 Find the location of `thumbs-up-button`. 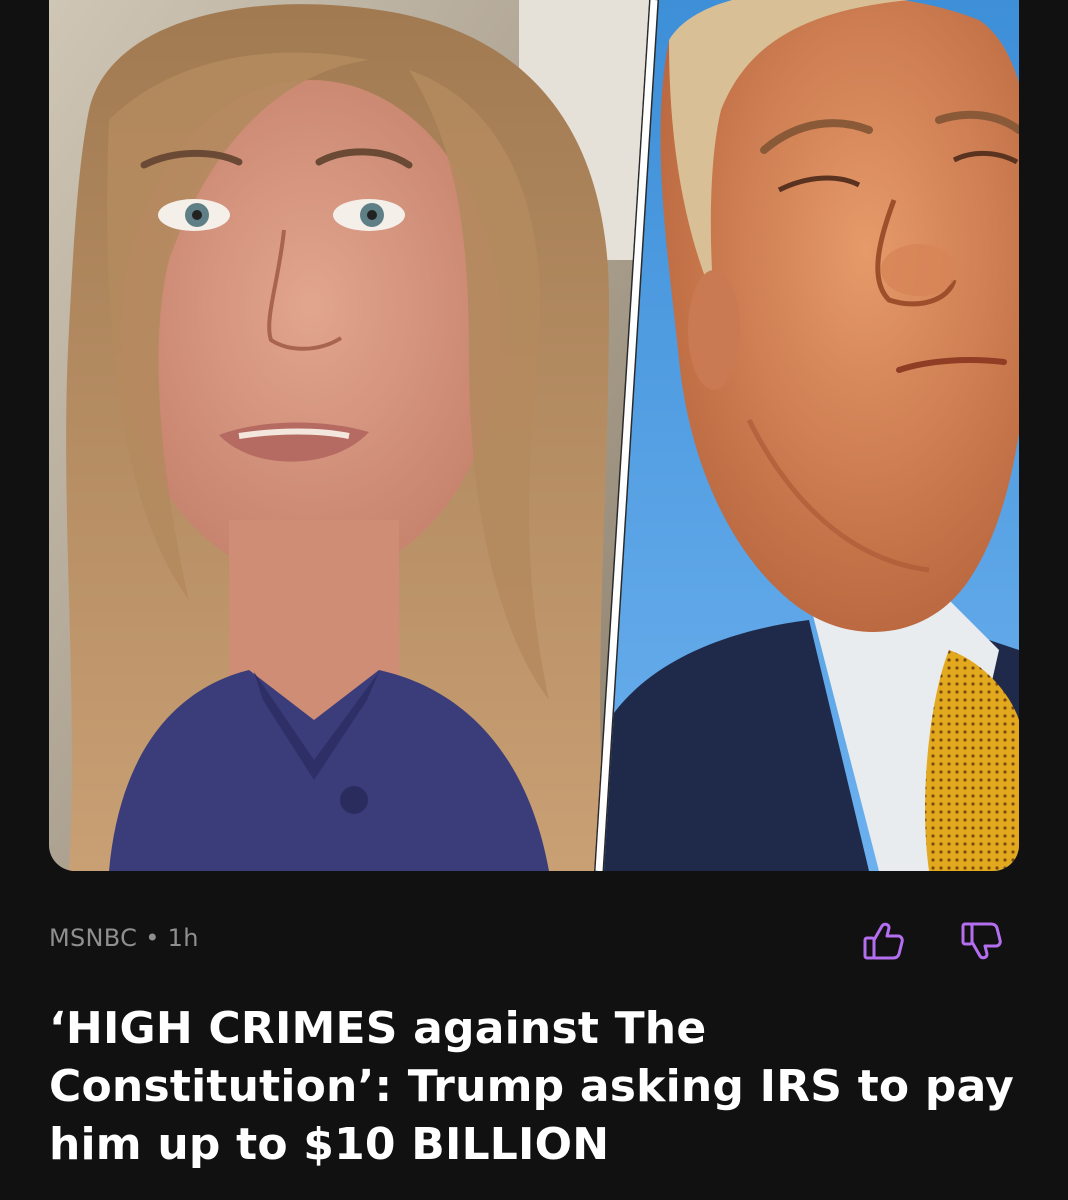

thumbs-up-button is located at coordinates (884, 941).